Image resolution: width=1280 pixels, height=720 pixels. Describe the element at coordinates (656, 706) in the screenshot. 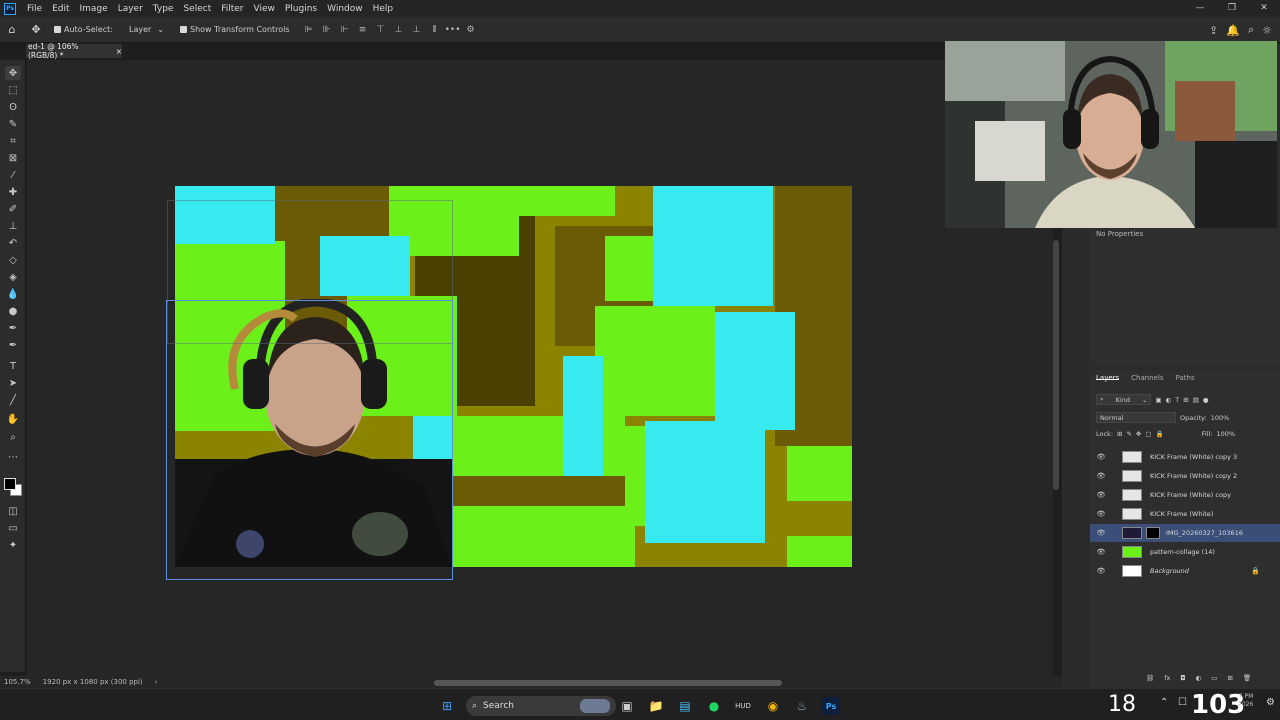

I see `file-explorer-icon: 📁` at that location.